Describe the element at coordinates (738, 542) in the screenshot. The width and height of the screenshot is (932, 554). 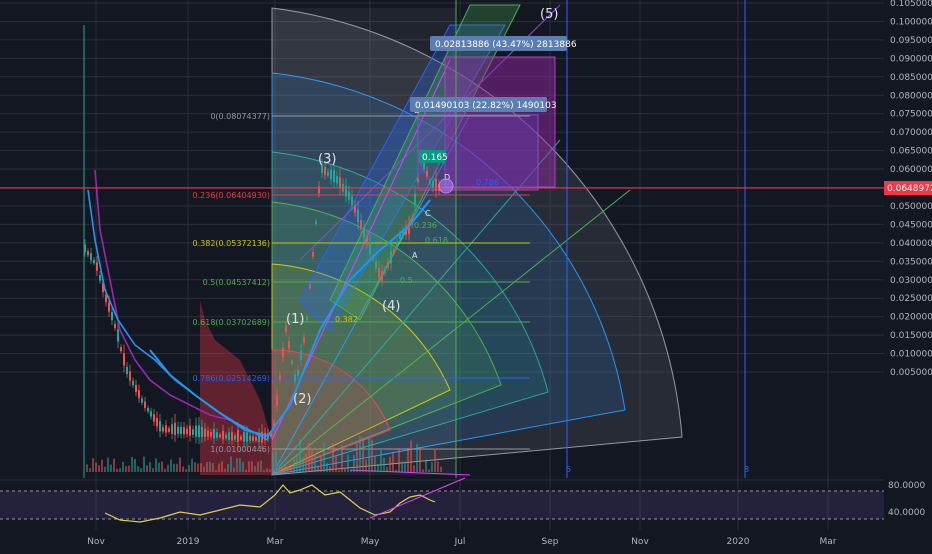
I see `time-tick-label: 2020` at that location.